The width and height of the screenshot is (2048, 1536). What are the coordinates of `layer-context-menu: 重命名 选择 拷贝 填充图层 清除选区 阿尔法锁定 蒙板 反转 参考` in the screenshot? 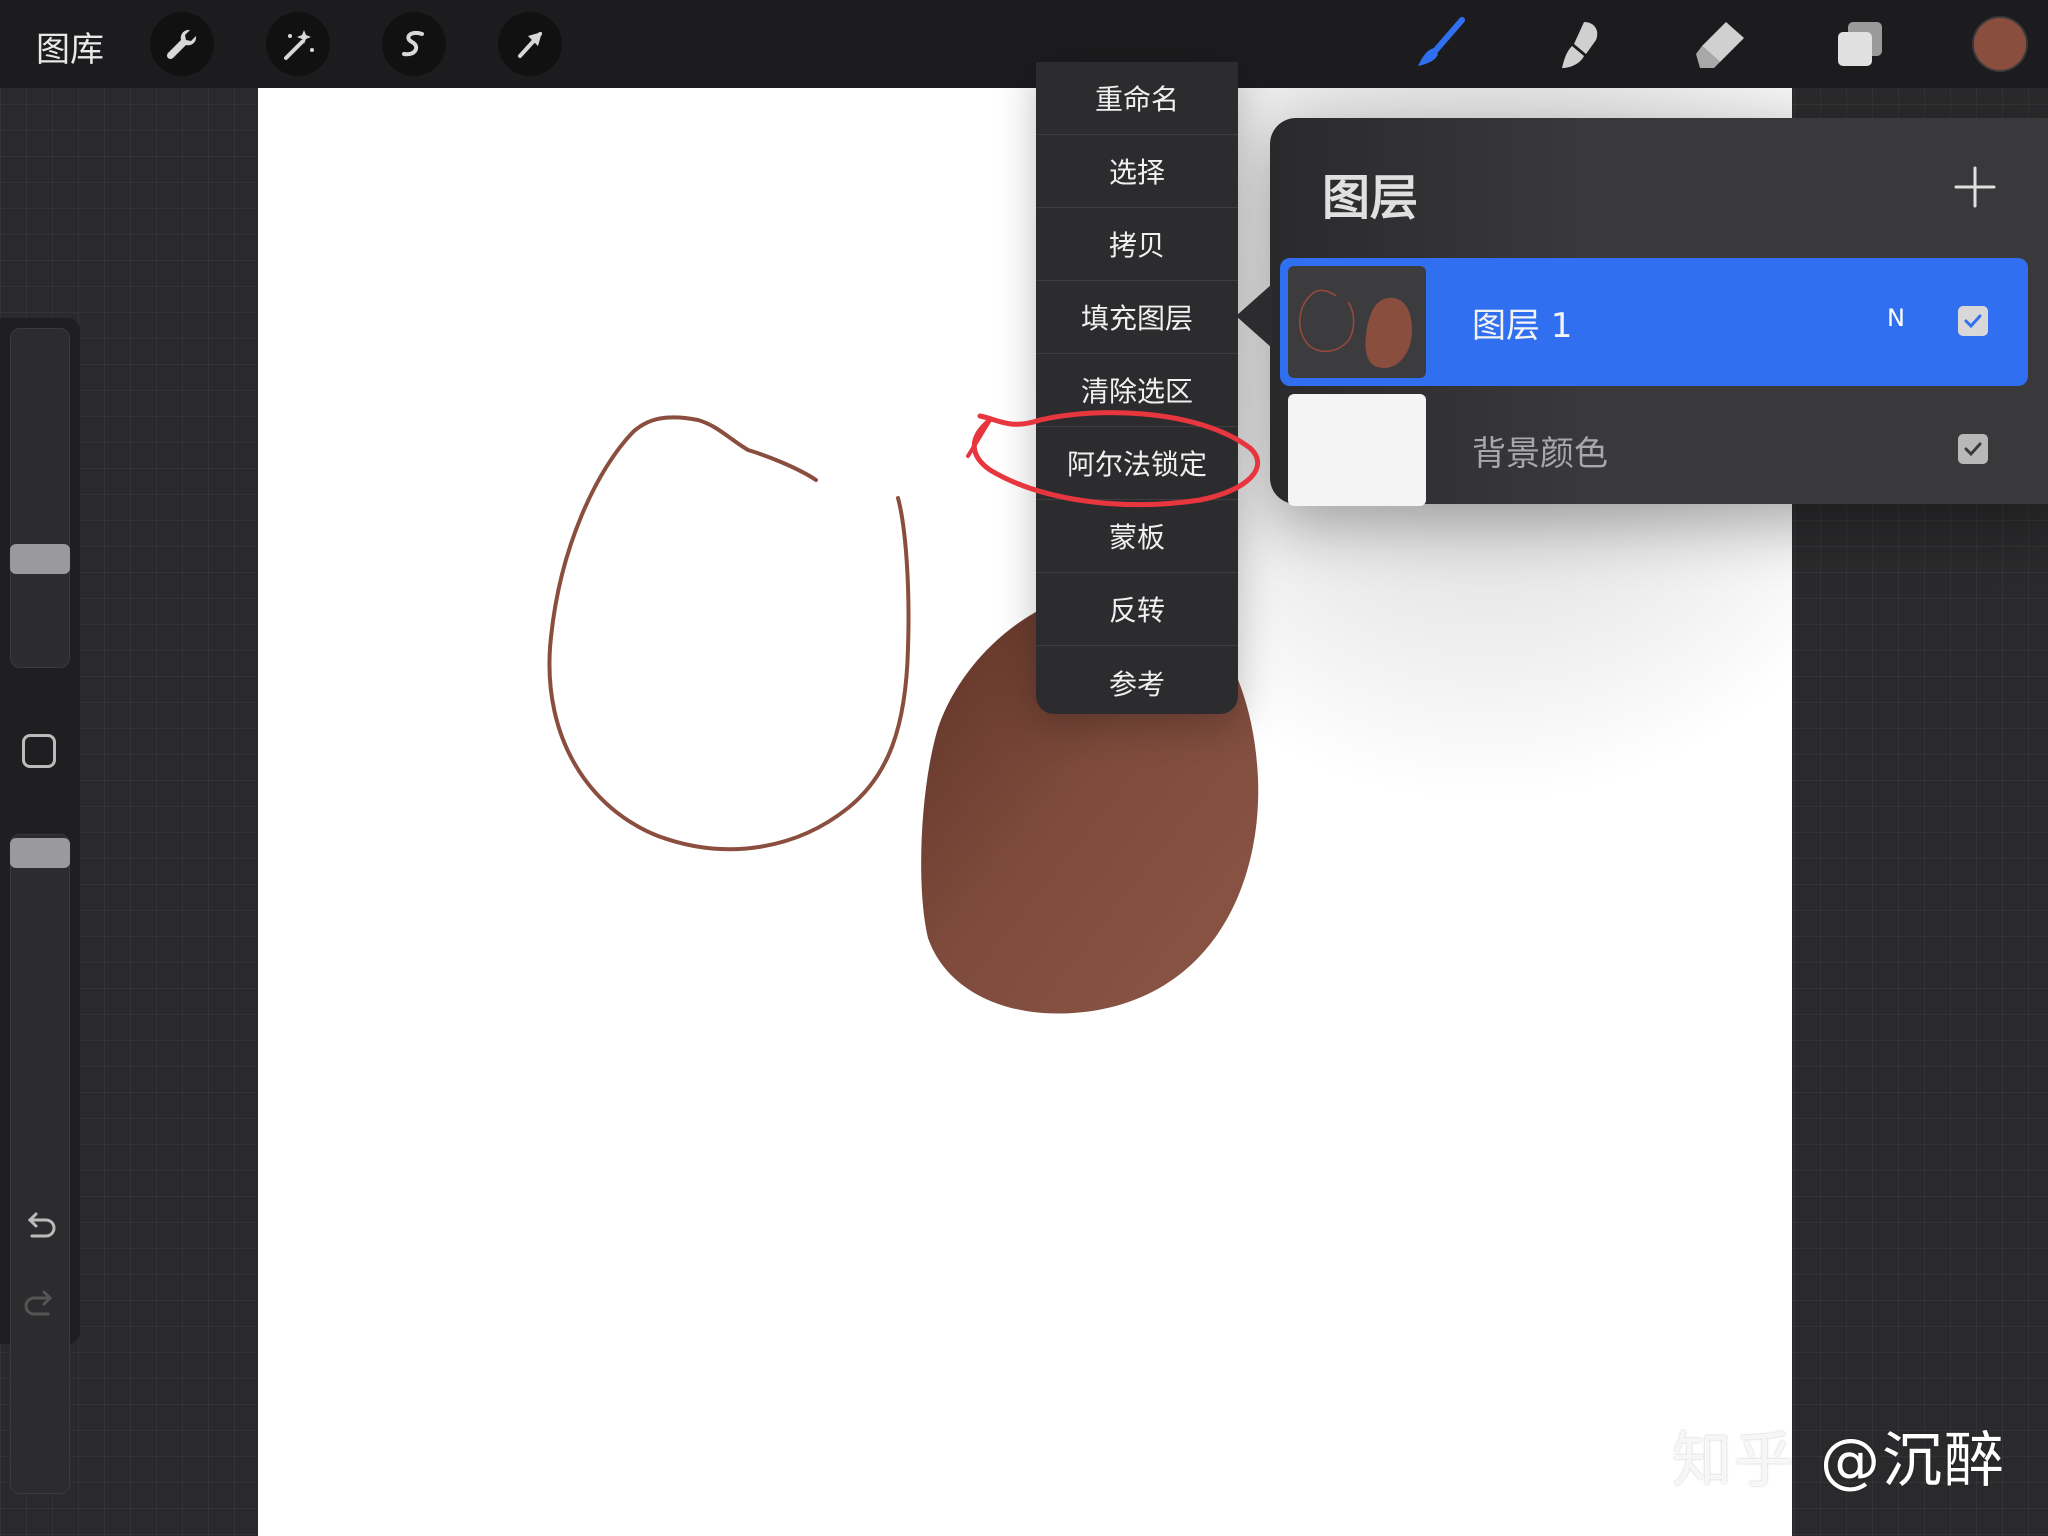 It's located at (1137, 388).